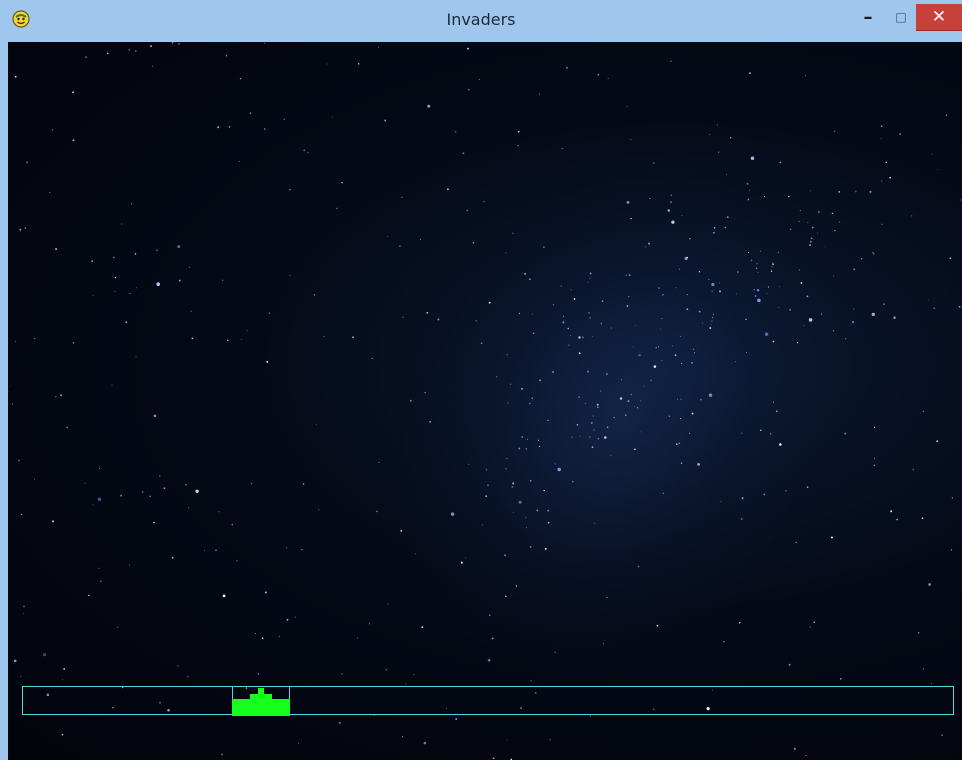 The height and width of the screenshot is (760, 962). I want to click on title-bar: Invaders – □ ✕, so click(481, 21).